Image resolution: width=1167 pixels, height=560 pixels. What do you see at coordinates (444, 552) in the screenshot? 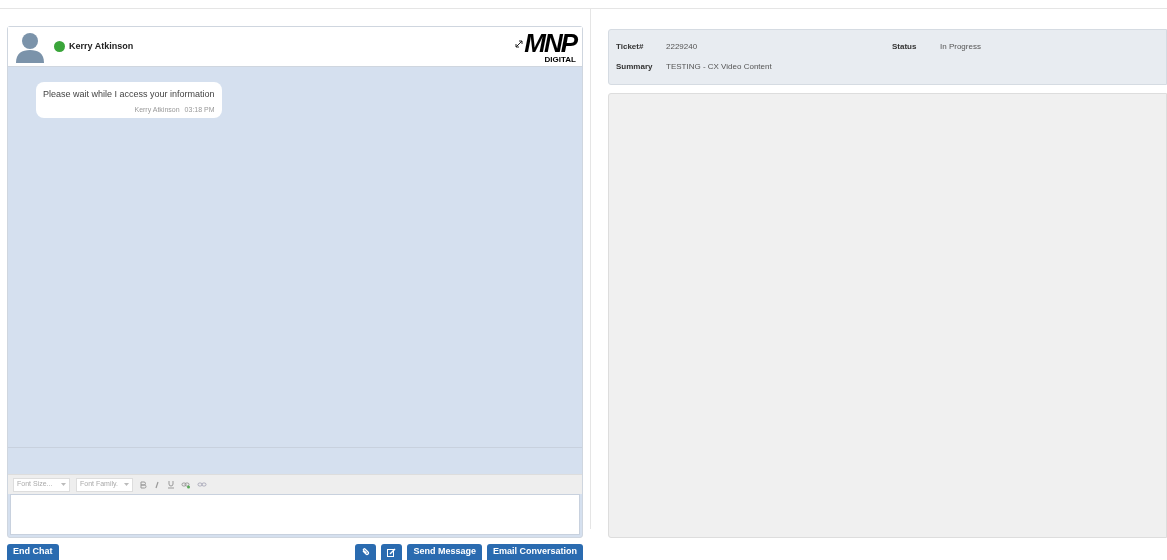
I see `action-button: Send Message` at bounding box center [444, 552].